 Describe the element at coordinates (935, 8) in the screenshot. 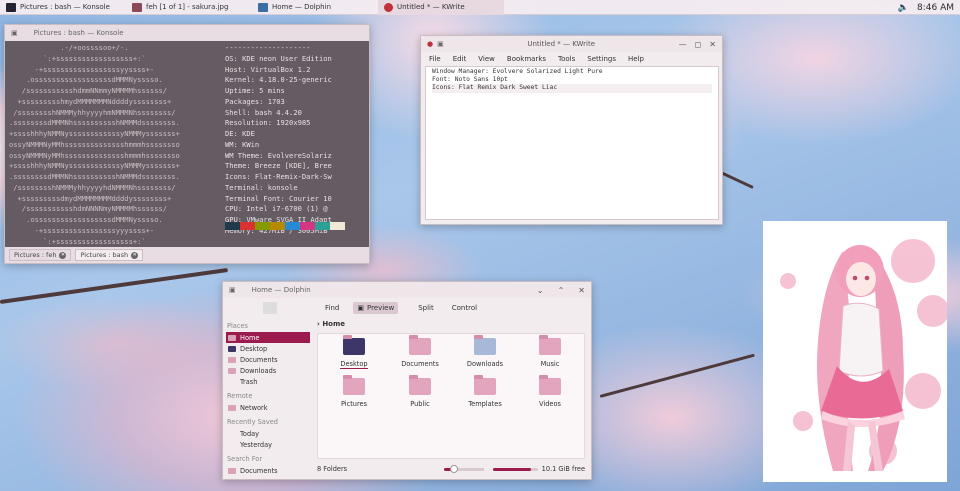

I see `clock: 8:46 AM` at that location.